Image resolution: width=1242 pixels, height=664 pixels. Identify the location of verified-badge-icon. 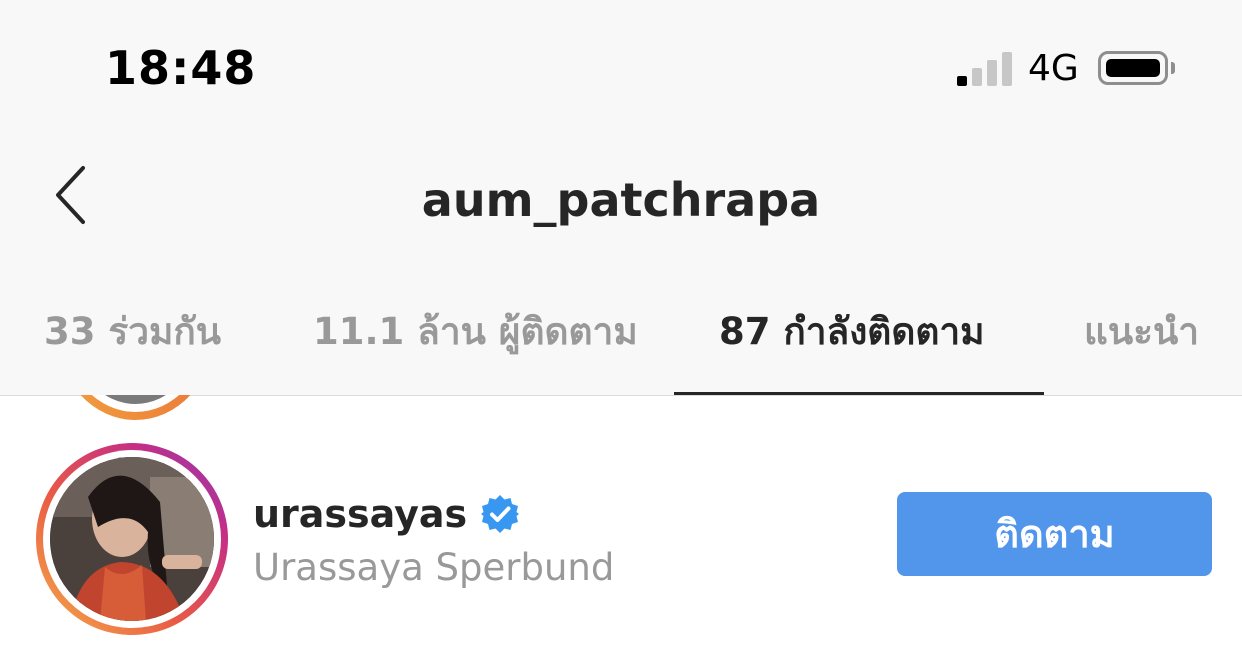
(500, 514).